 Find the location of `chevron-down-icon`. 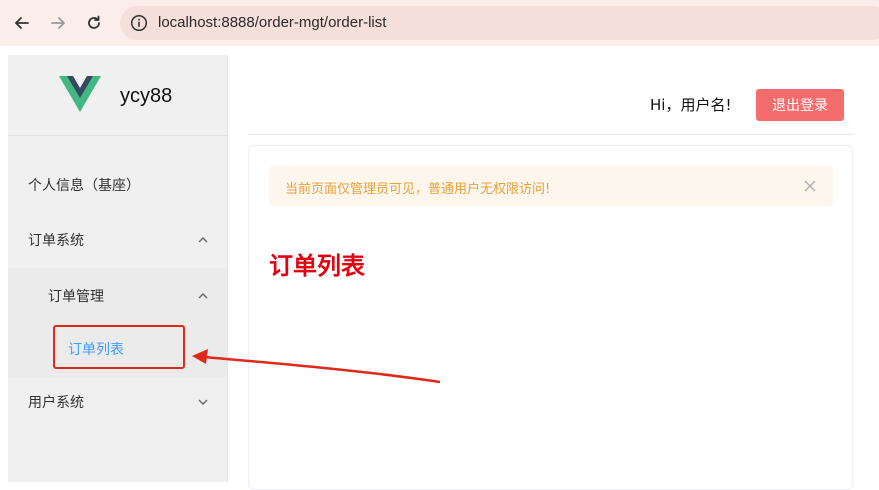

chevron-down-icon is located at coordinates (203, 402).